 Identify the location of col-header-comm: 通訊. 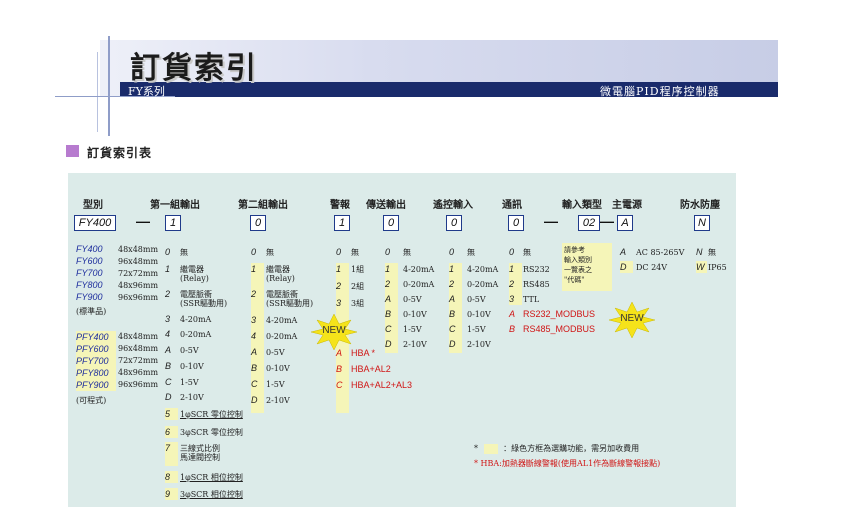
(512, 205).